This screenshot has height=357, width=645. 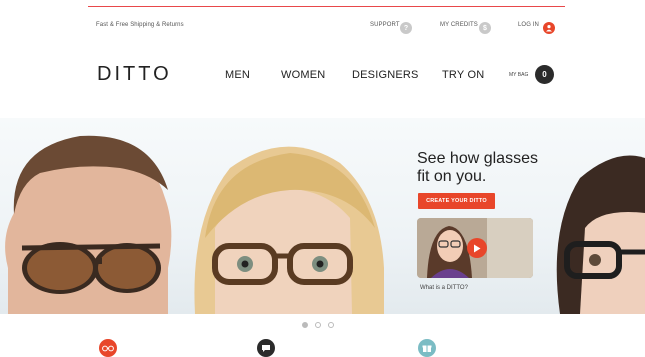 I want to click on chat-icon, so click(x=266, y=348).